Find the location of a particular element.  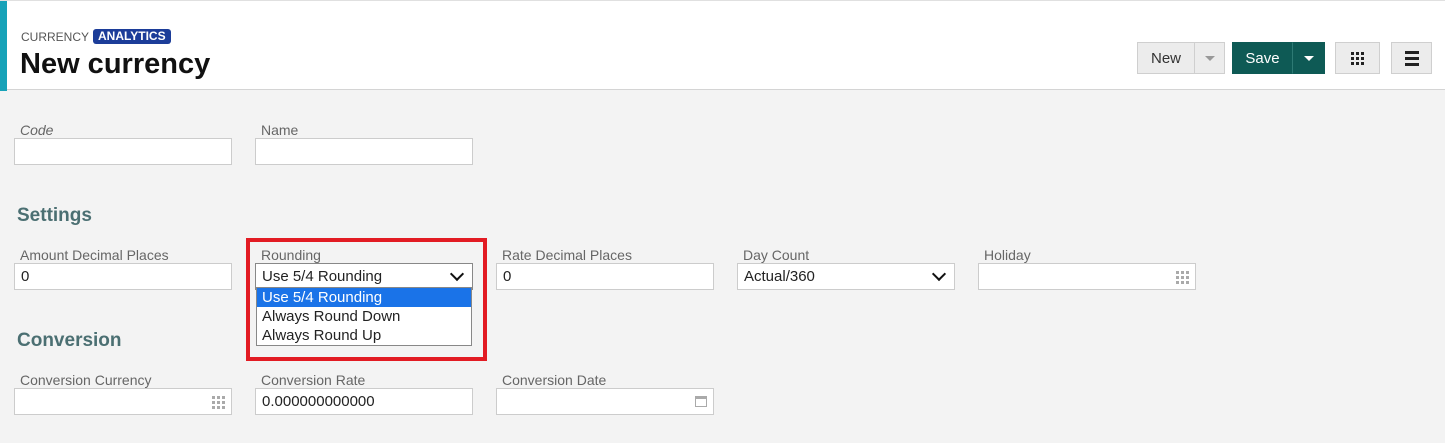

conversion-currency-label: Conversion Currency is located at coordinates (86, 380).